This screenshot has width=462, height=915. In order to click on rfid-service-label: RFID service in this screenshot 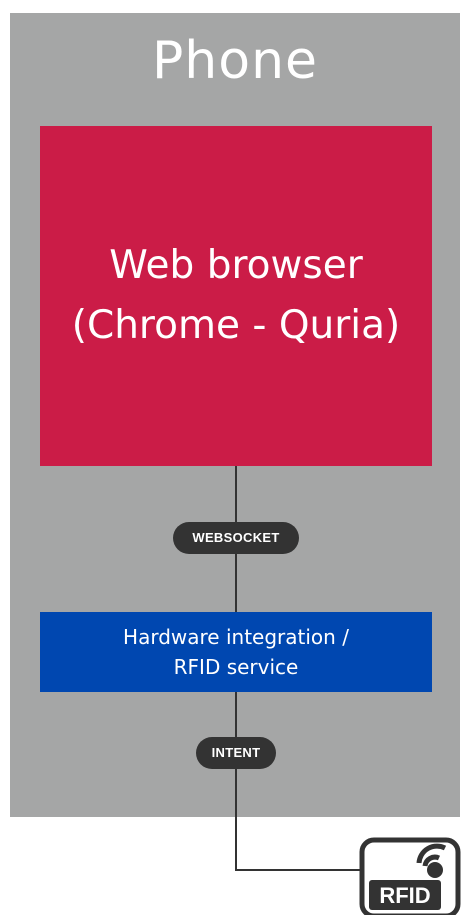, I will do `click(236, 667)`.